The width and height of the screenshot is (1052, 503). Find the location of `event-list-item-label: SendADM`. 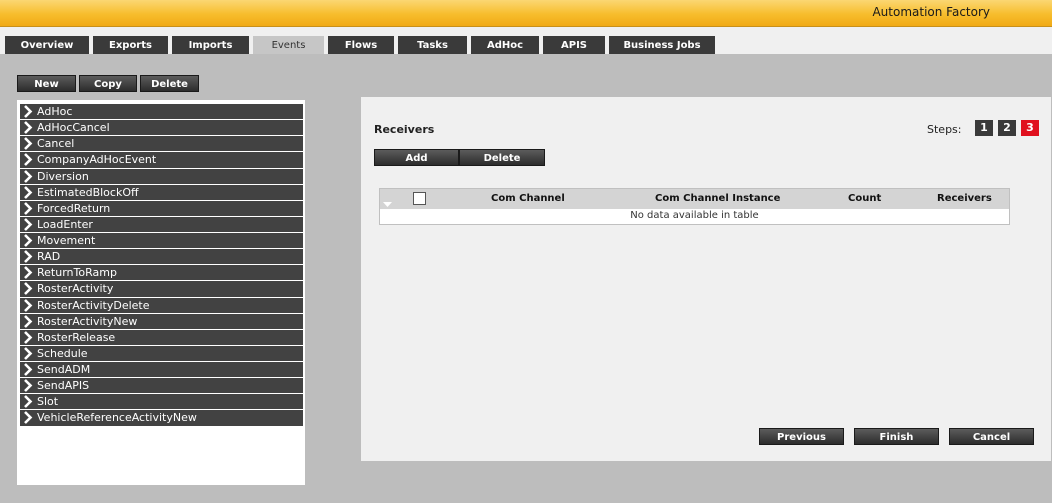

event-list-item-label: SendADM is located at coordinates (64, 369).